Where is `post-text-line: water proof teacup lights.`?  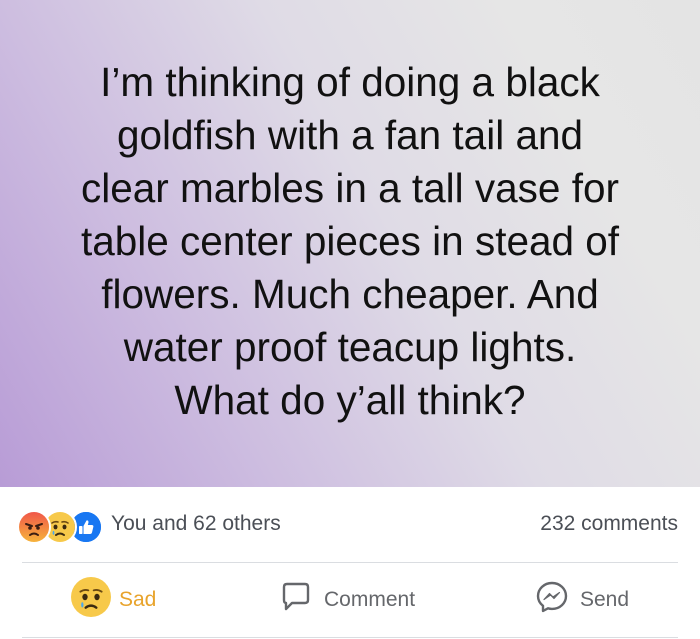 post-text-line: water proof teacup lights. is located at coordinates (350, 347).